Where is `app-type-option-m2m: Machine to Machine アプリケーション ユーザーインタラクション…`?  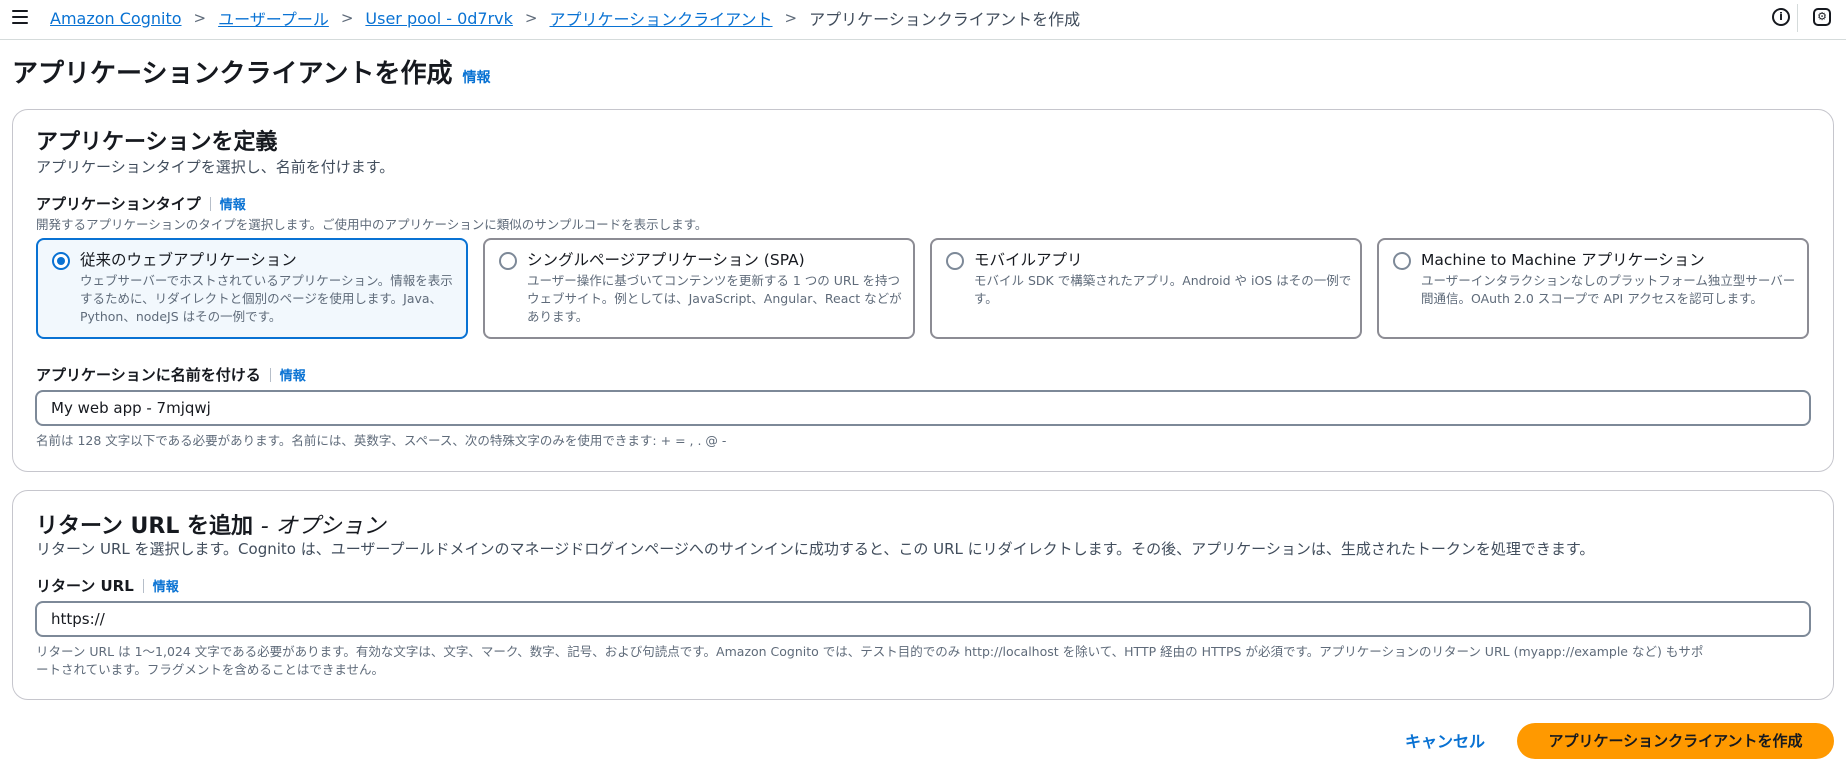 app-type-option-m2m: Machine to Machine アプリケーション ユーザーインタラクション… is located at coordinates (1593, 288).